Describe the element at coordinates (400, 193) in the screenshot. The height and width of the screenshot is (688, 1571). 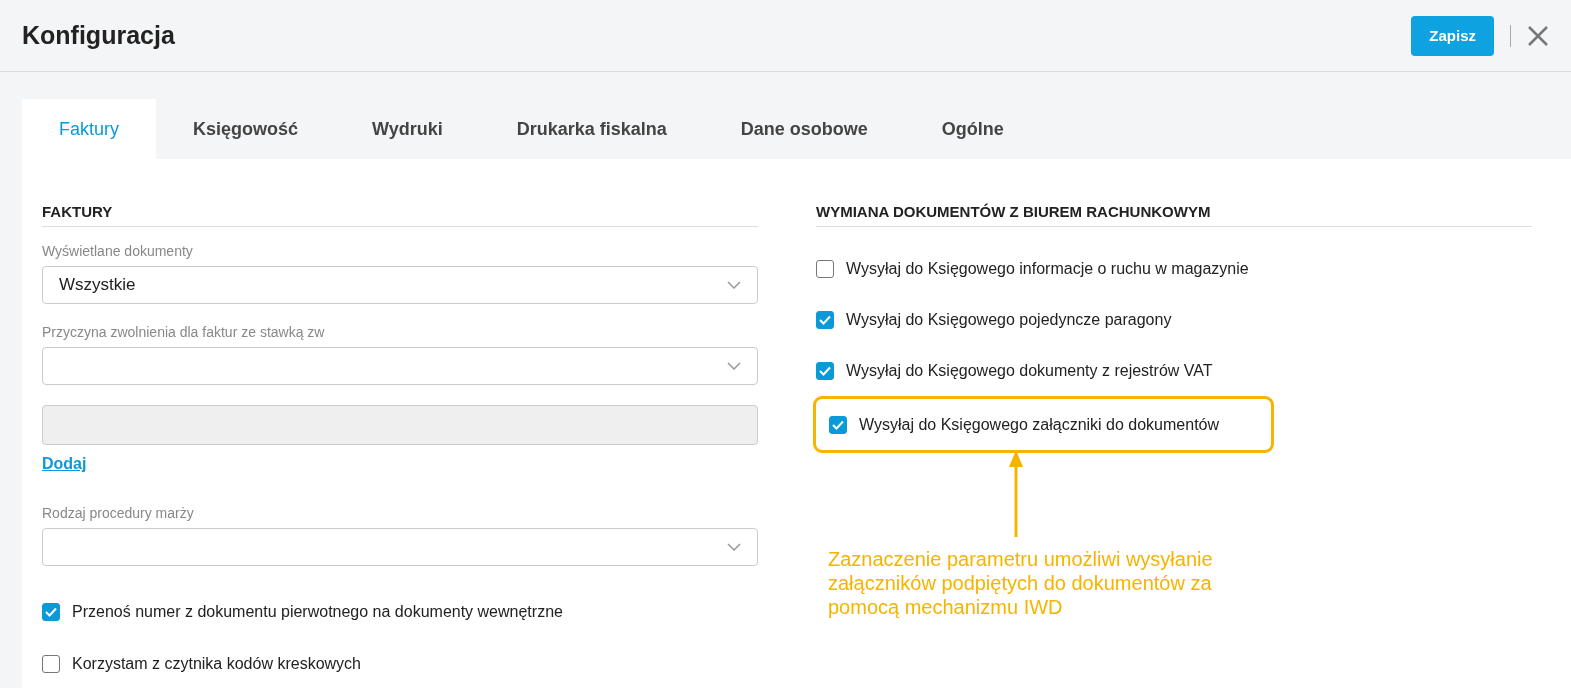
I see `section-title: FAKTURY` at that location.